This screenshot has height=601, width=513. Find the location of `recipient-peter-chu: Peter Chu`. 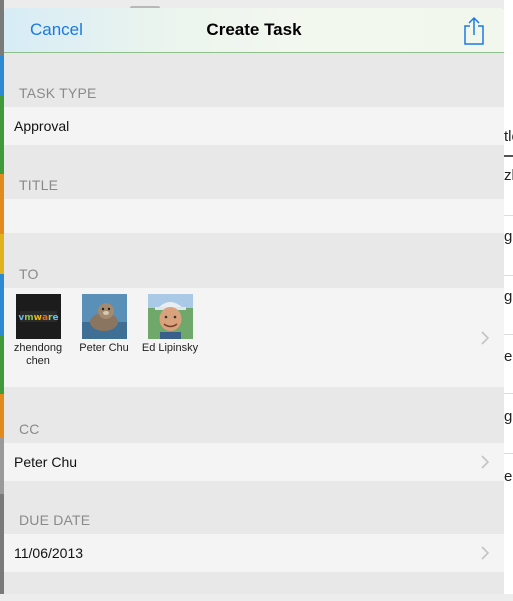

recipient-peter-chu: Peter Chu is located at coordinates (104, 331).